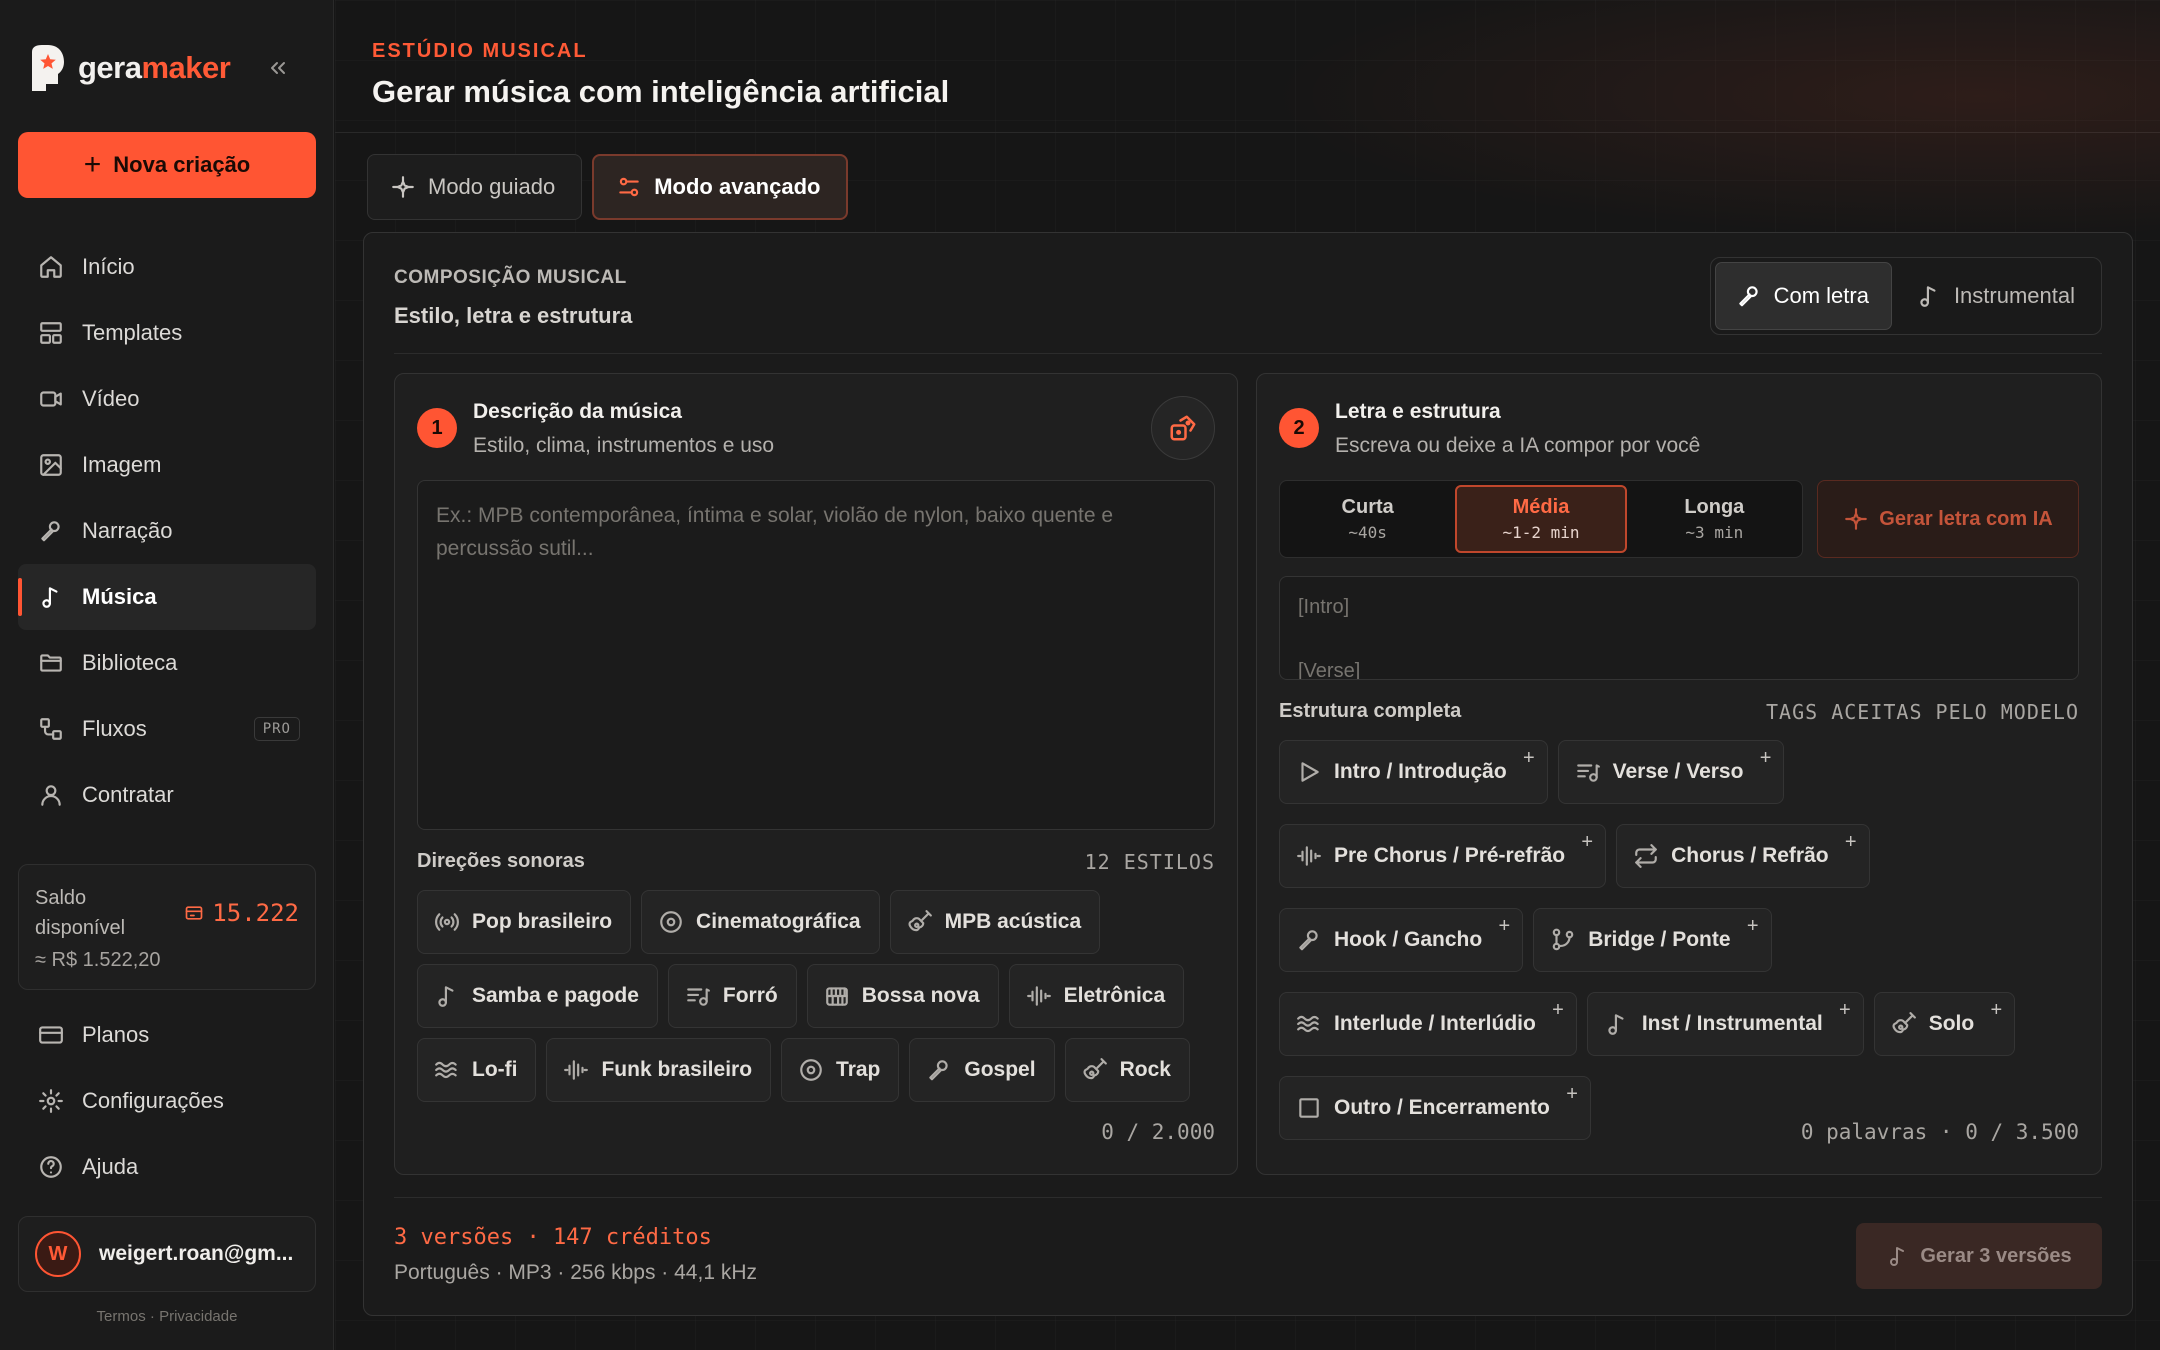 This screenshot has width=2160, height=1350. What do you see at coordinates (480, 51) in the screenshot?
I see `page-eyebrow: ESTÚDIO MUSICAL` at bounding box center [480, 51].